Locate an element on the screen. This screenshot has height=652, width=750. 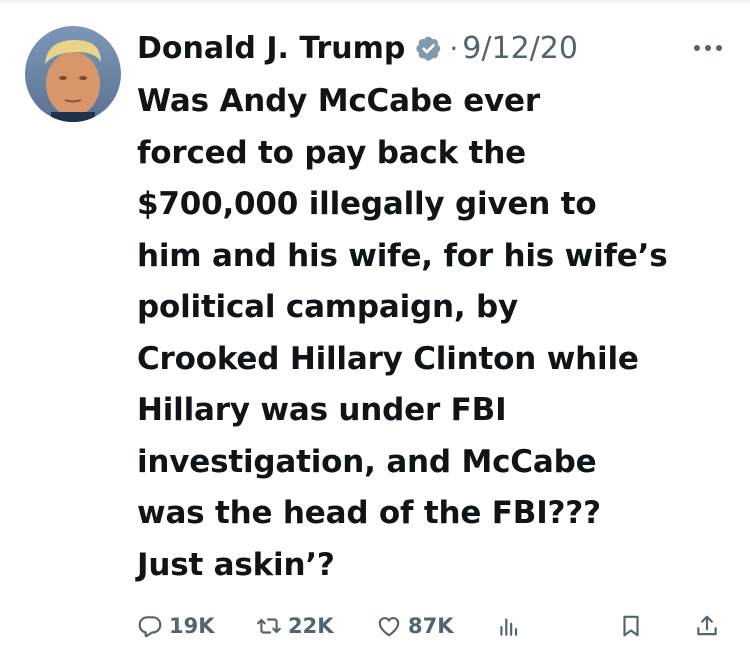
tweet-header: Donald J. Trump · 9/12/20 is located at coordinates (357, 48).